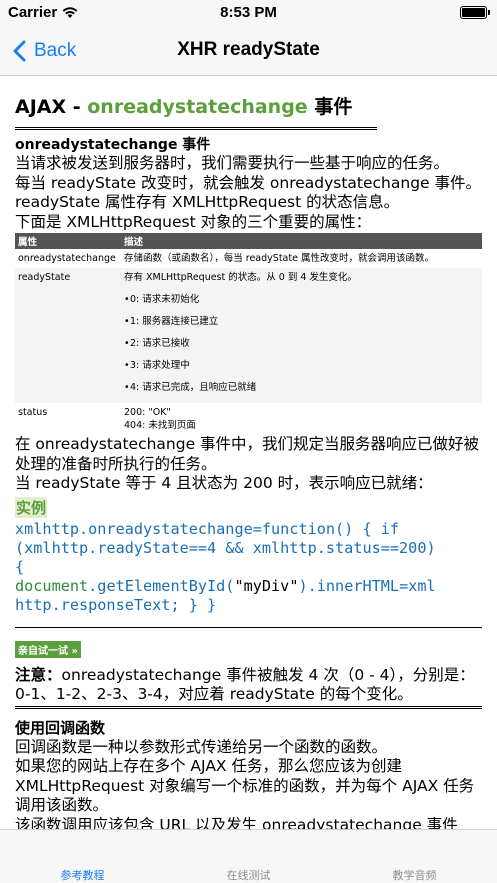  I want to click on intro-paragraph-3: readyState 属性存有 XMLHttpRequest 的状态信息。, so click(207, 202).